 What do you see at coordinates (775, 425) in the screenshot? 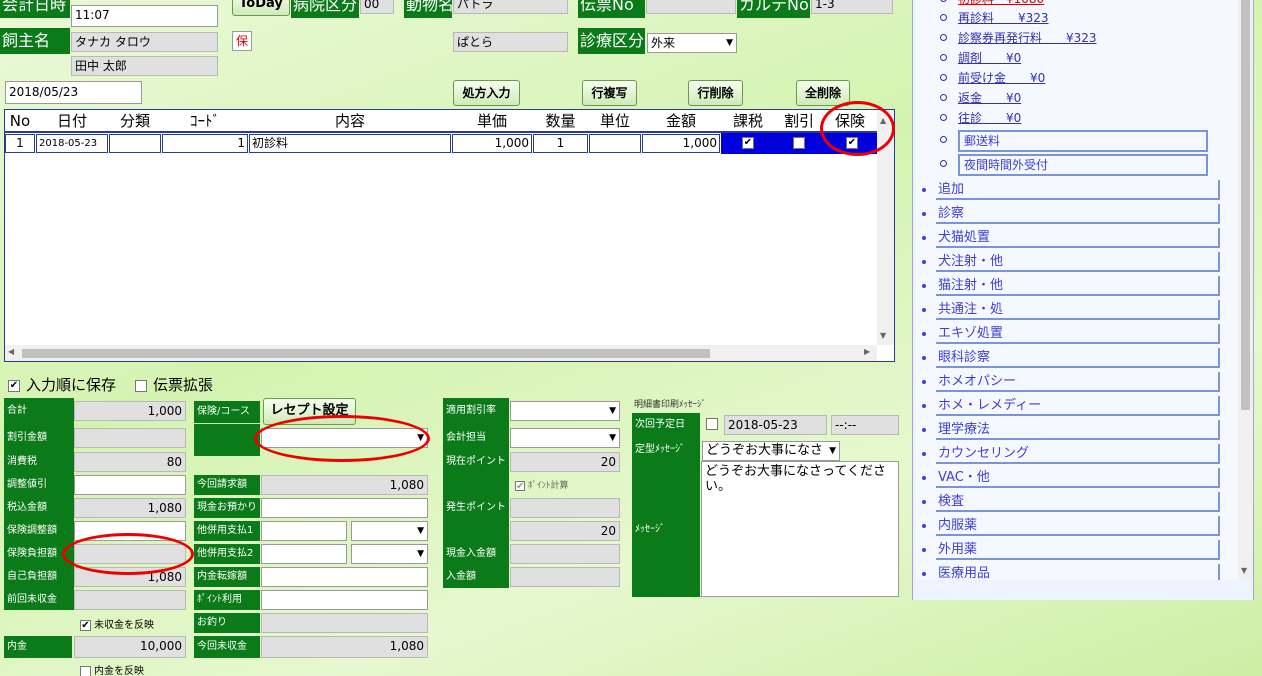
I see `jikai-date-field: 2018-05-23` at bounding box center [775, 425].